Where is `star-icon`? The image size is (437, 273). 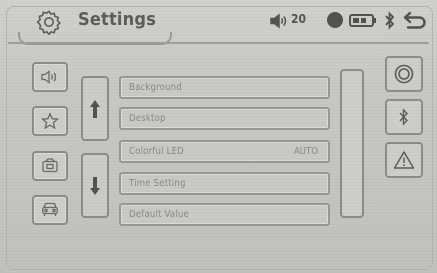 star-icon is located at coordinates (50, 121).